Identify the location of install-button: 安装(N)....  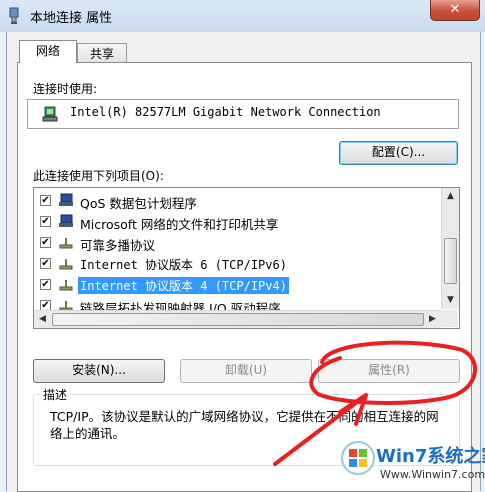
(99, 371).